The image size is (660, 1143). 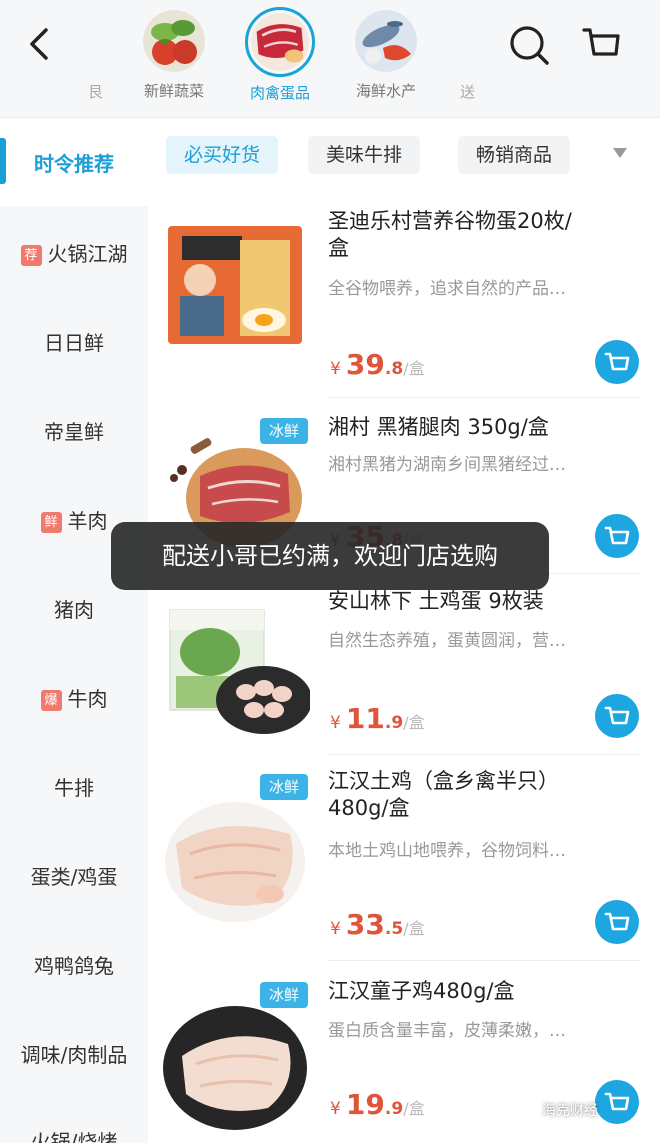 I want to click on sidebar-item-active: 时令推荐, so click(x=74, y=162).